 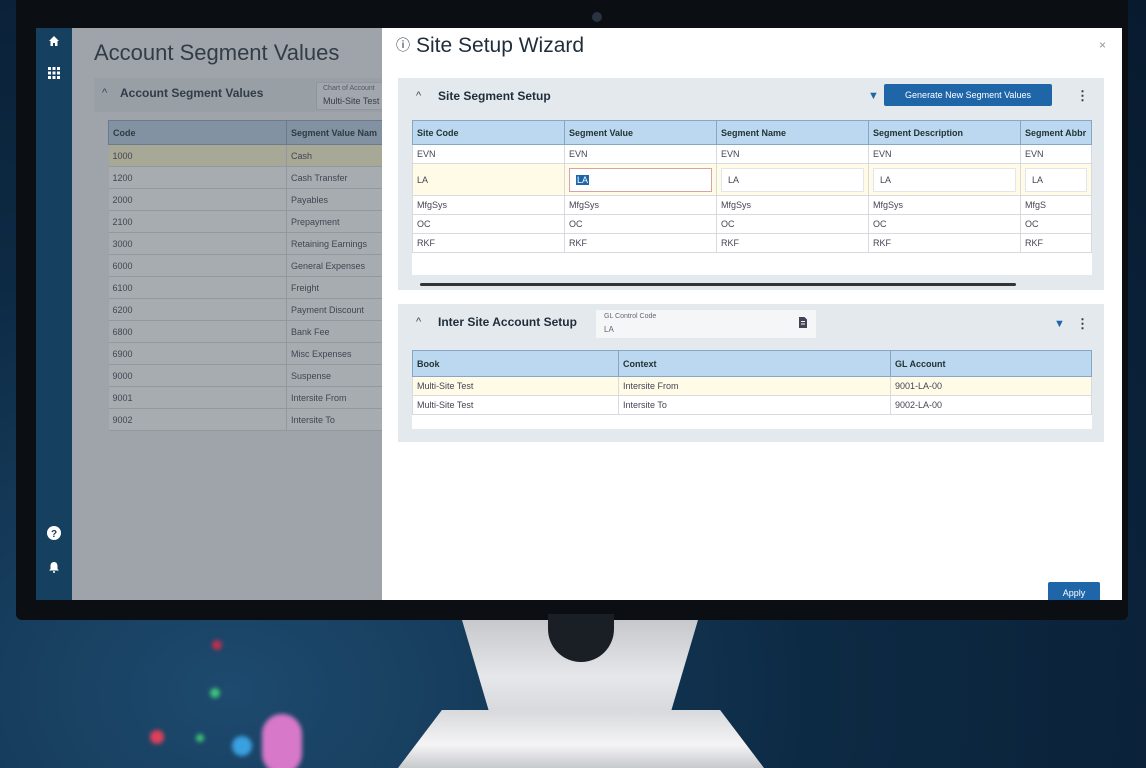 What do you see at coordinates (488, 132) in the screenshot?
I see `column-header: Site Code` at bounding box center [488, 132].